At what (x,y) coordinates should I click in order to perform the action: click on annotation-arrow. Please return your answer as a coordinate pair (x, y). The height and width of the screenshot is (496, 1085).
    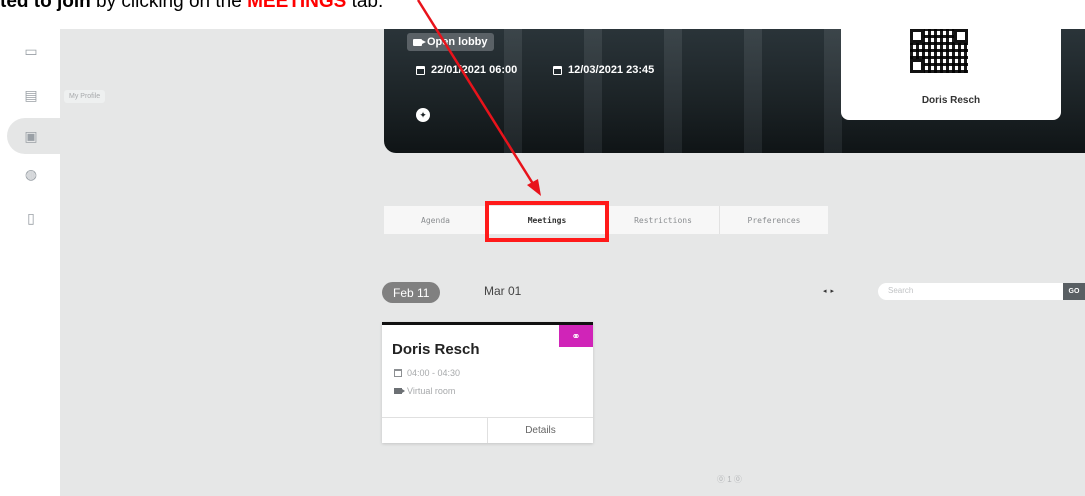
    Looking at the image, I should click on (478, 98).